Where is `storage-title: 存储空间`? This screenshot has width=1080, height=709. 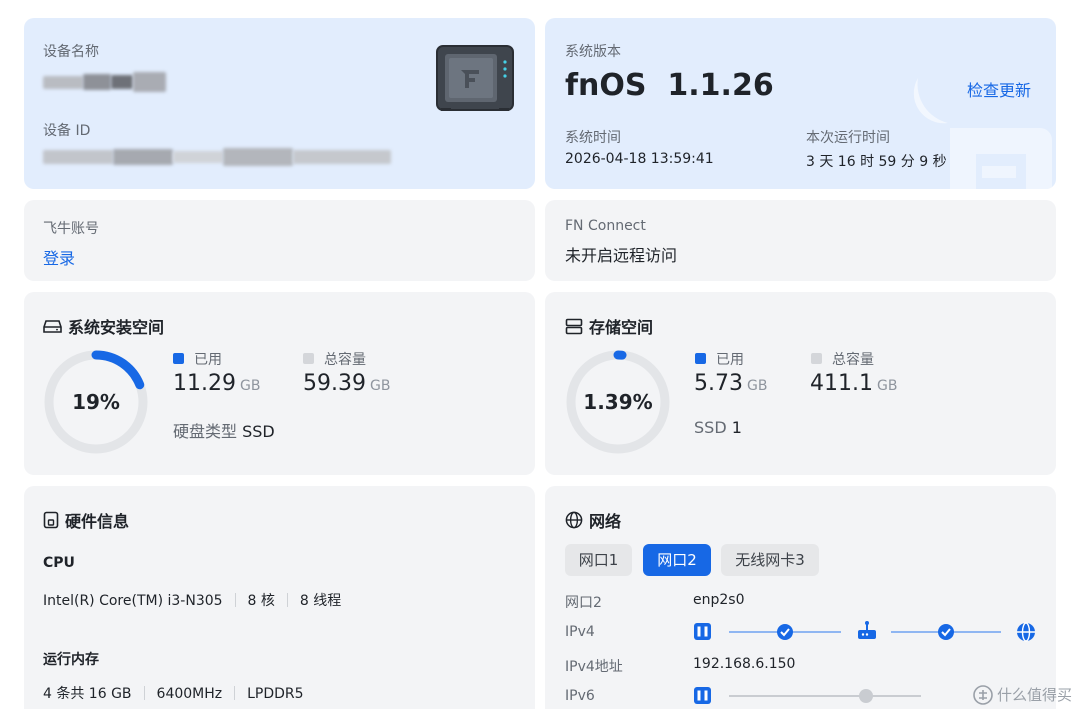
storage-title: 存储空间 is located at coordinates (609, 326).